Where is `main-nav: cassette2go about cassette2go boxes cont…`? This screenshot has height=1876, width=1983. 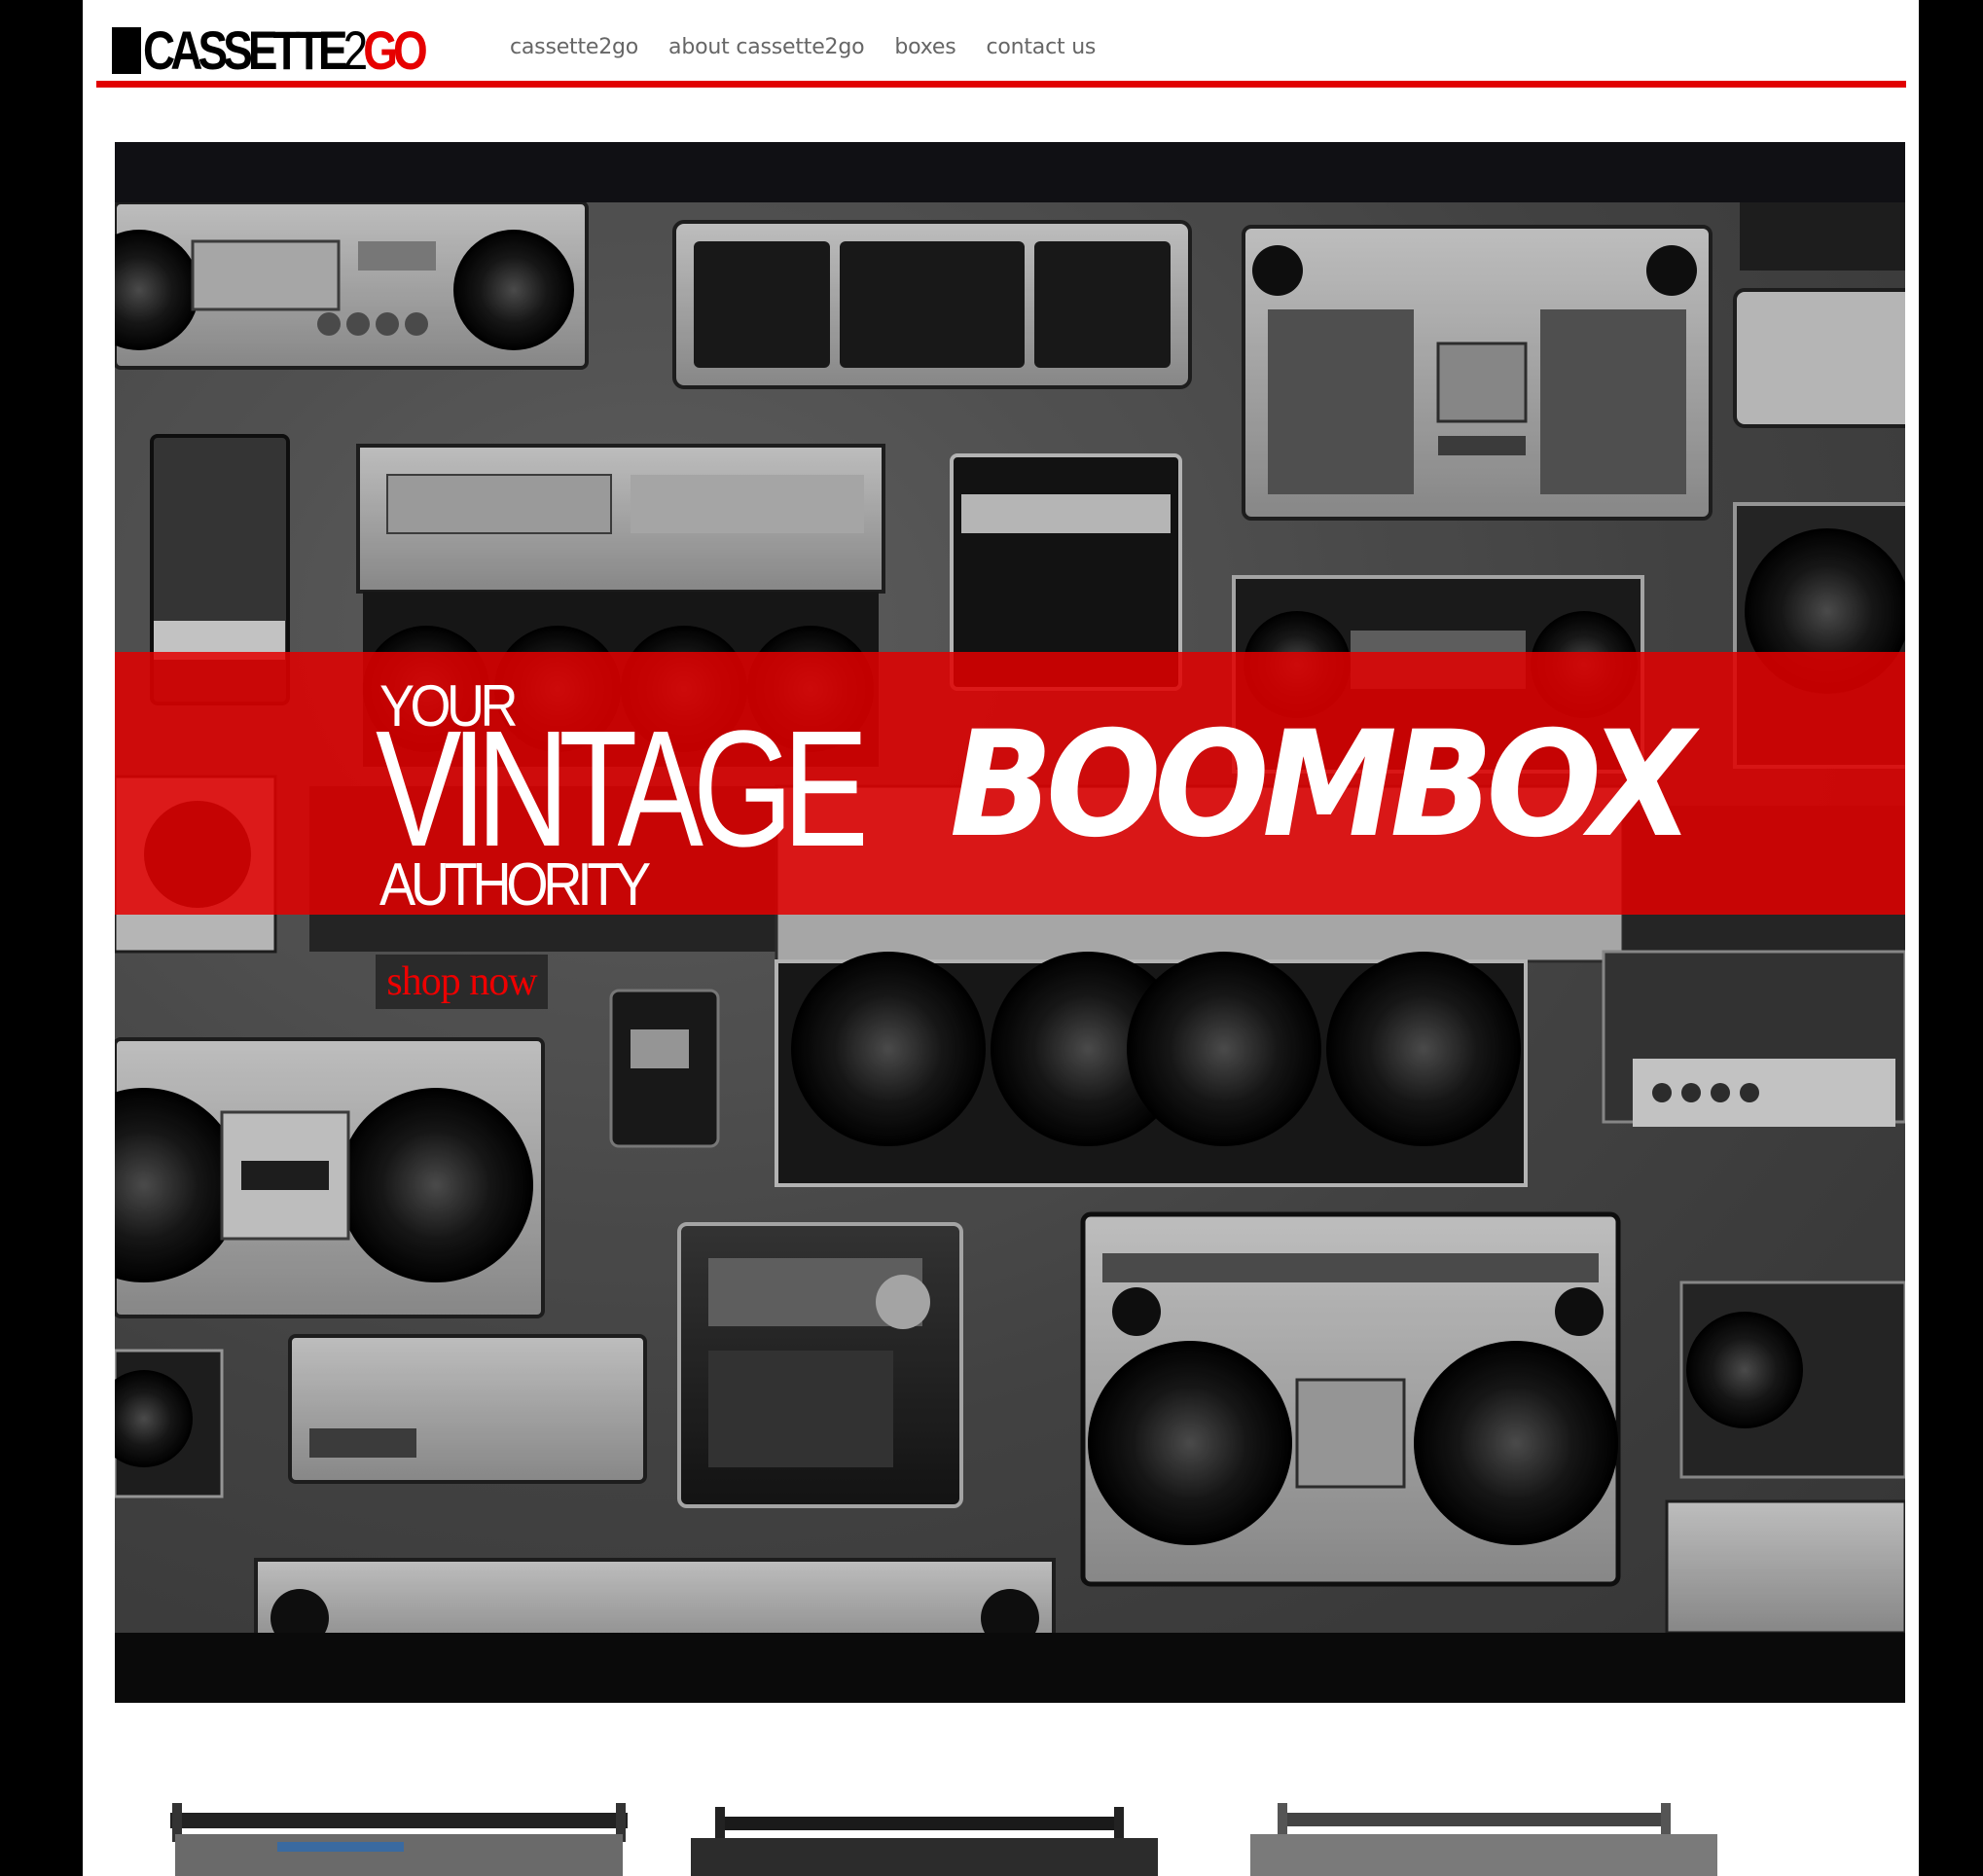 main-nav: cassette2go about cassette2go boxes cont… is located at coordinates (803, 47).